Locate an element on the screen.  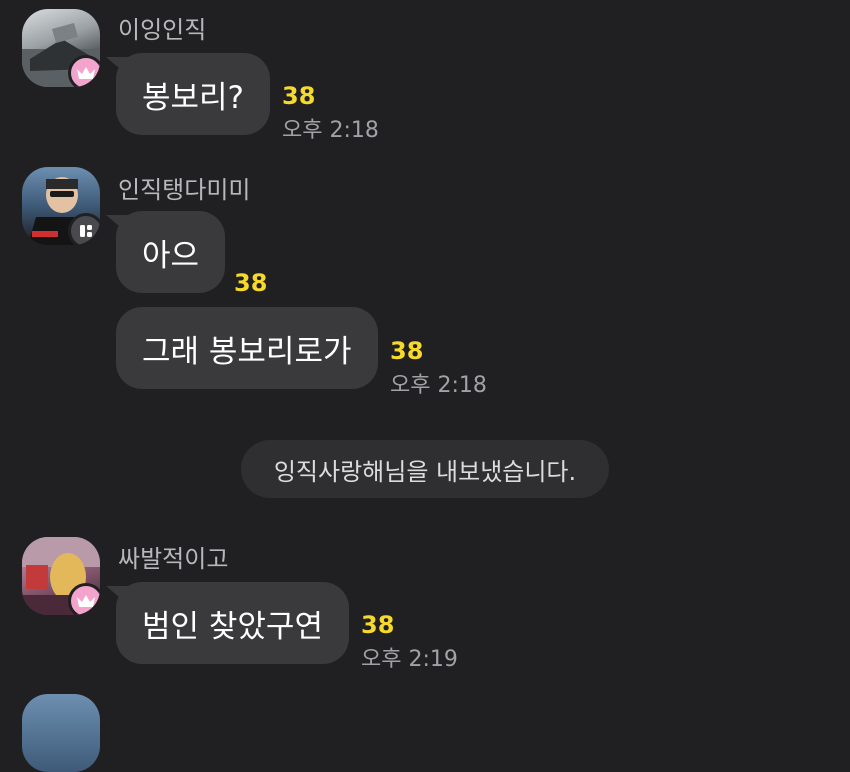
message-time: 오후 2:19 is located at coordinates (409, 659).